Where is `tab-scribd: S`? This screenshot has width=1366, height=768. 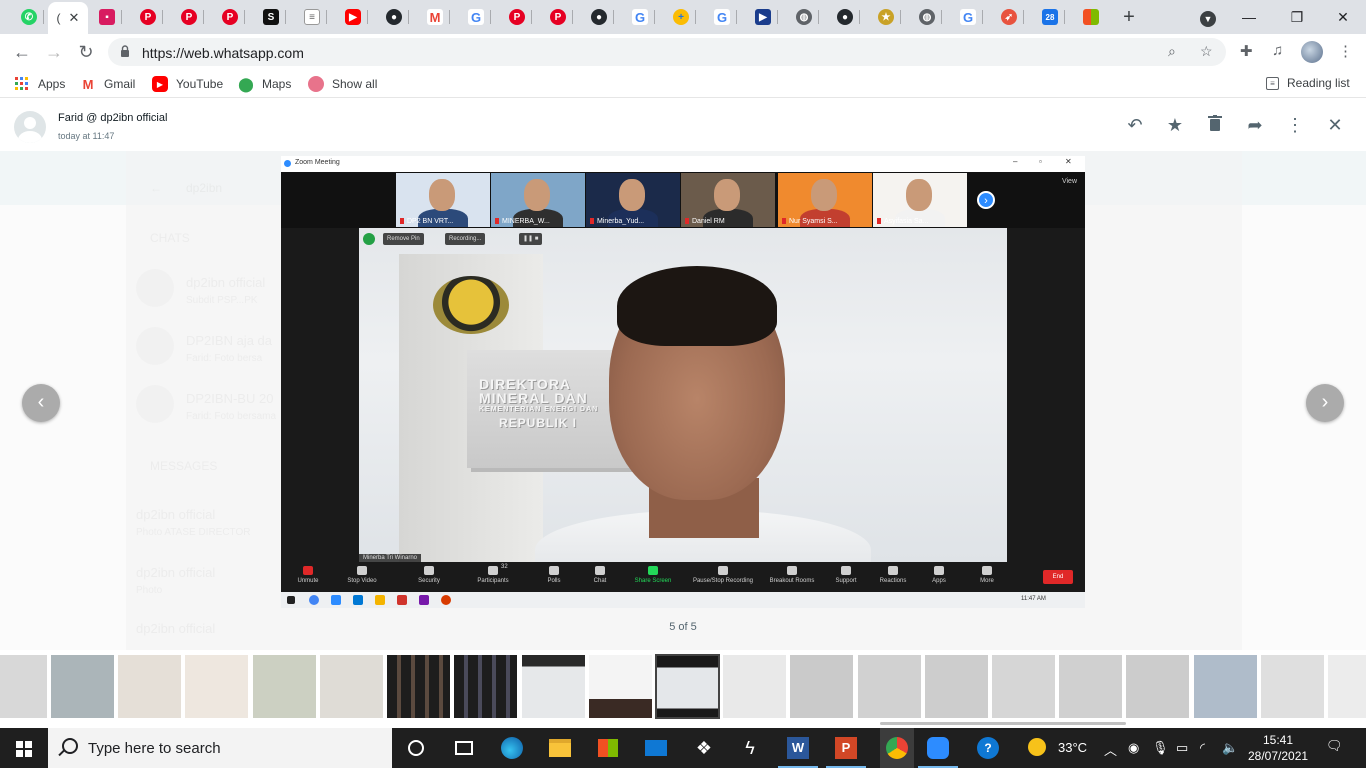 tab-scribd: S is located at coordinates (271, 17).